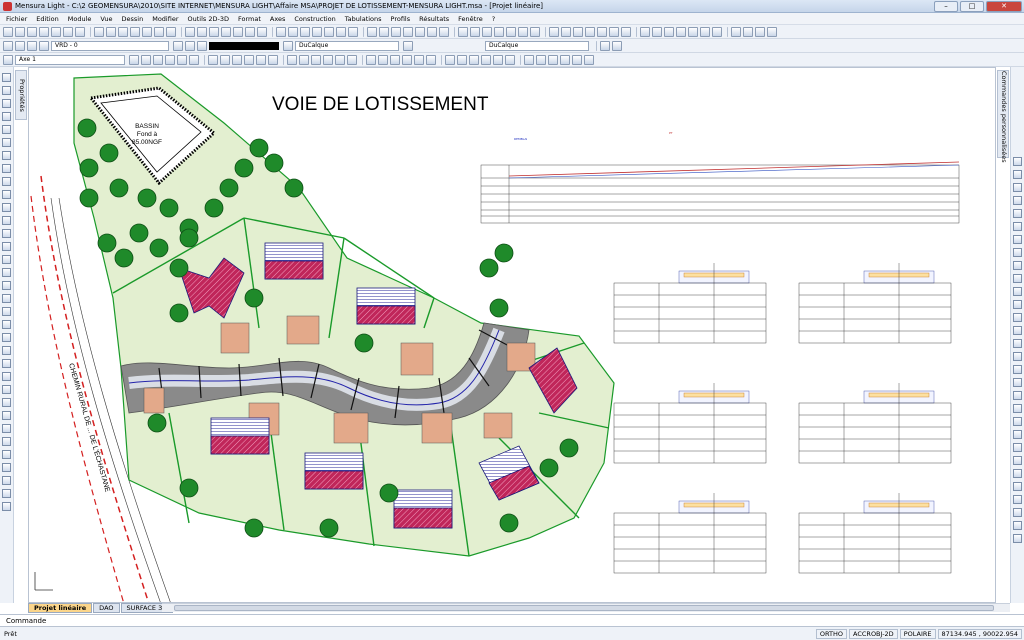  Describe the element at coordinates (470, 19) in the screenshot. I see `menu-fenetre: Fenêtre` at that location.